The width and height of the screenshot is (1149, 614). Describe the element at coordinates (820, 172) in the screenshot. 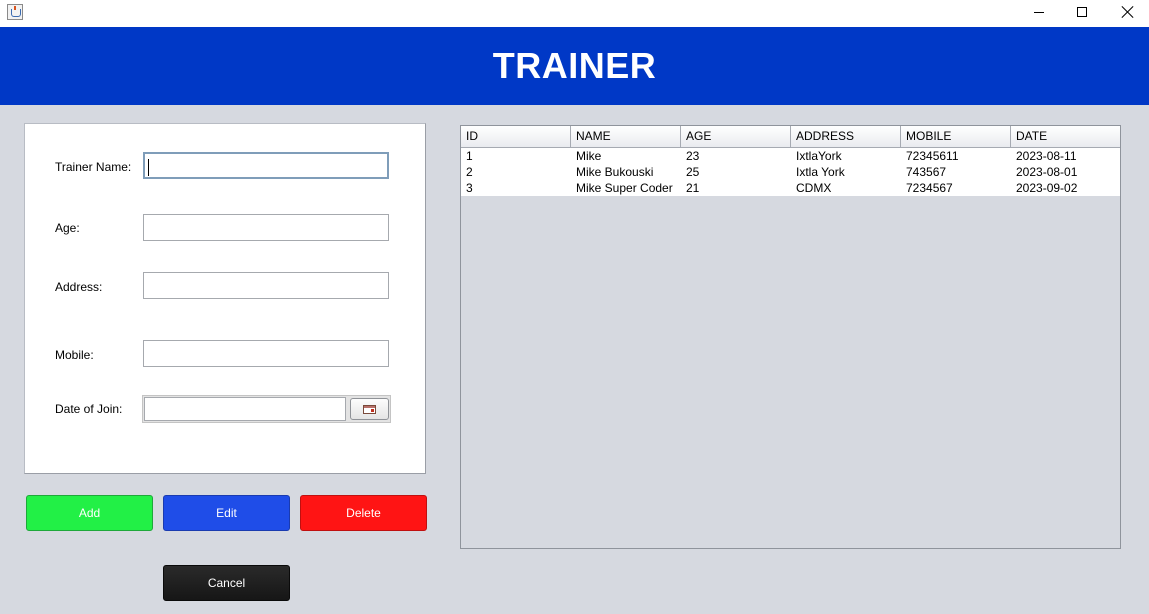

I see `cell-address: Ixtla York` at that location.